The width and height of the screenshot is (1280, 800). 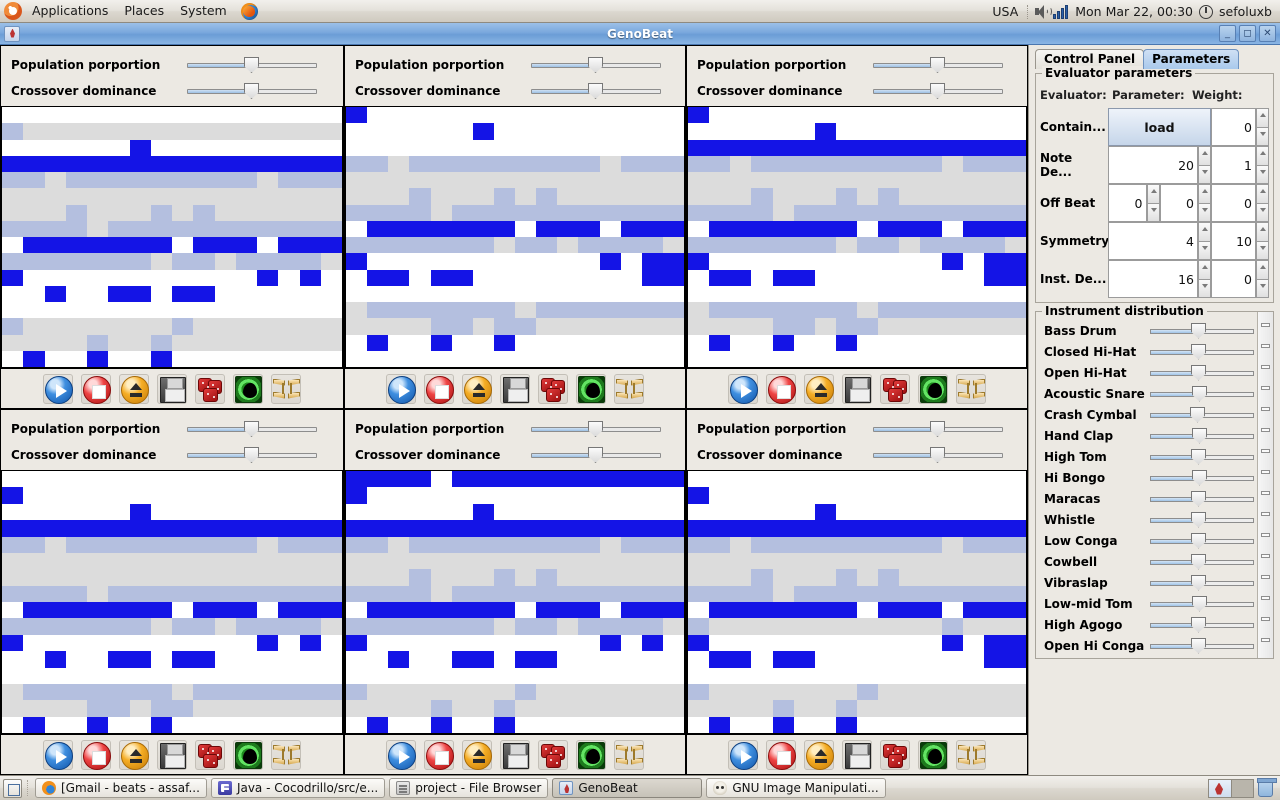 I want to click on save-button, so click(x=172, y=754).